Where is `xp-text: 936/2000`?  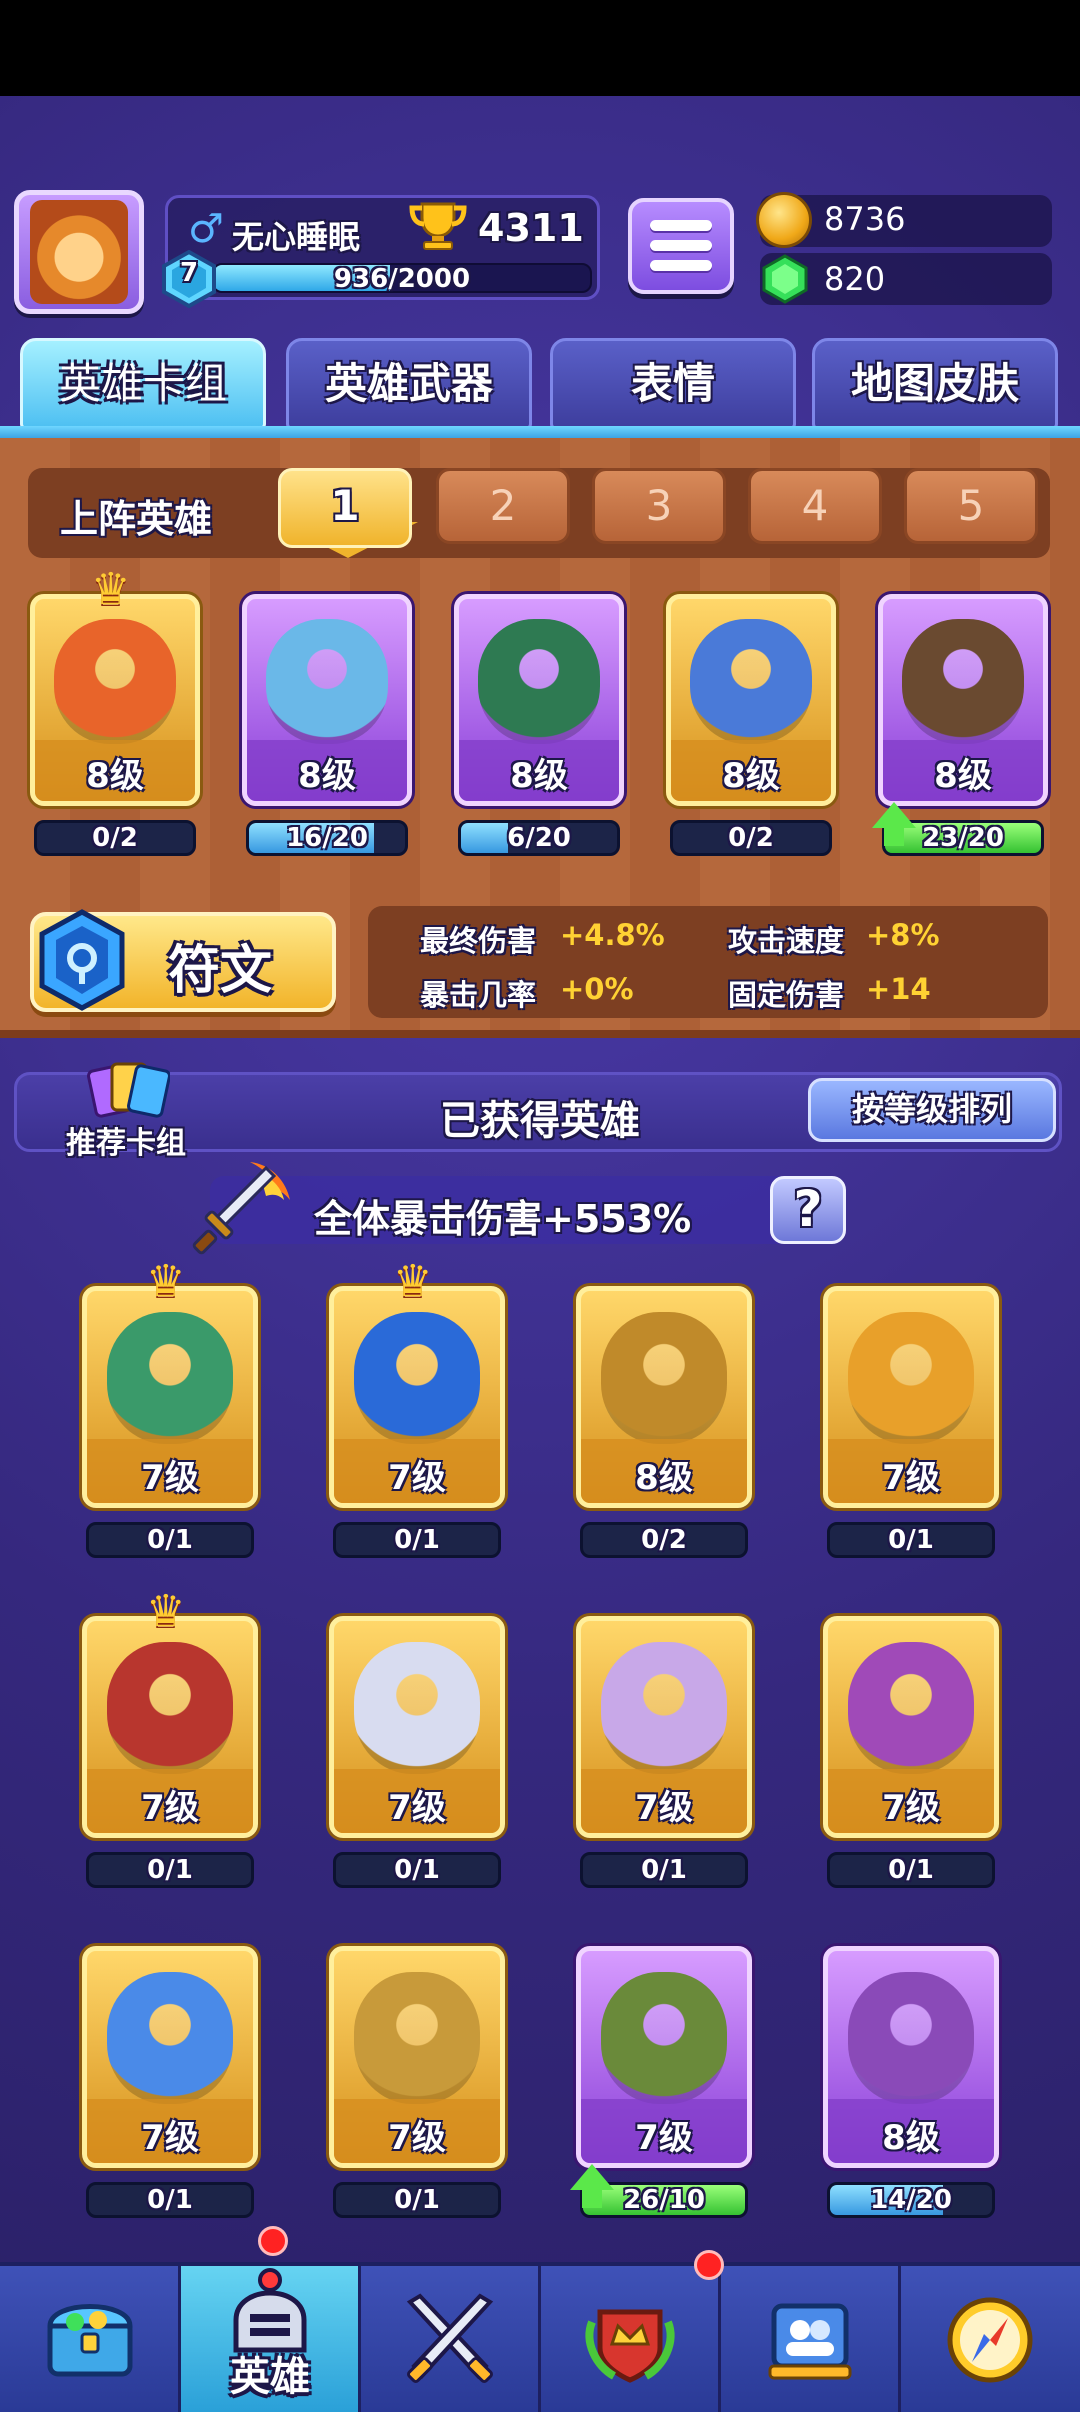
xp-text: 936/2000 is located at coordinates (402, 279).